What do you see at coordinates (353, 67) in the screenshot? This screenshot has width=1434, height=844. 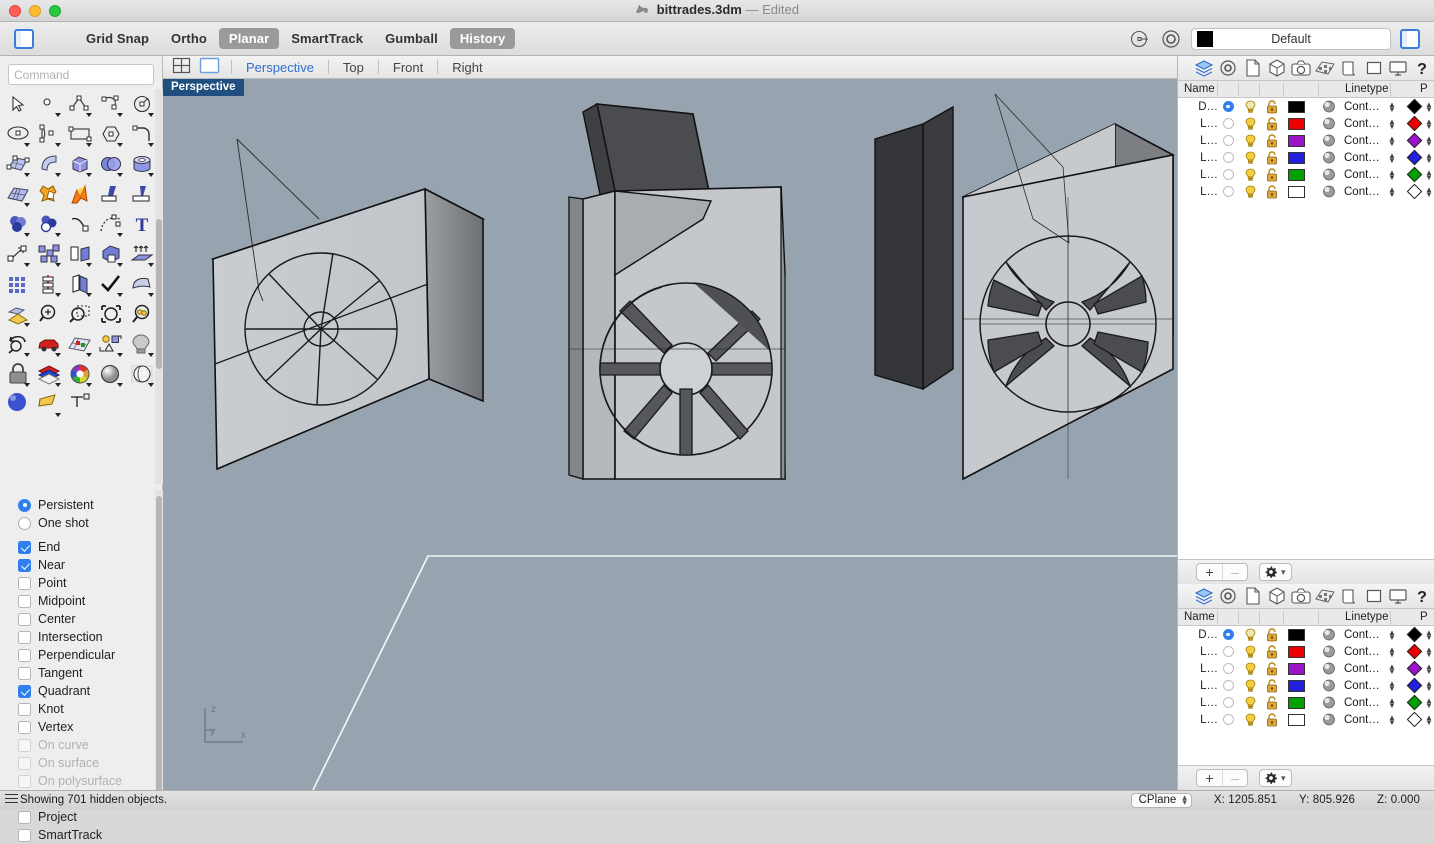 I see `viewport-tab-top: Top` at bounding box center [353, 67].